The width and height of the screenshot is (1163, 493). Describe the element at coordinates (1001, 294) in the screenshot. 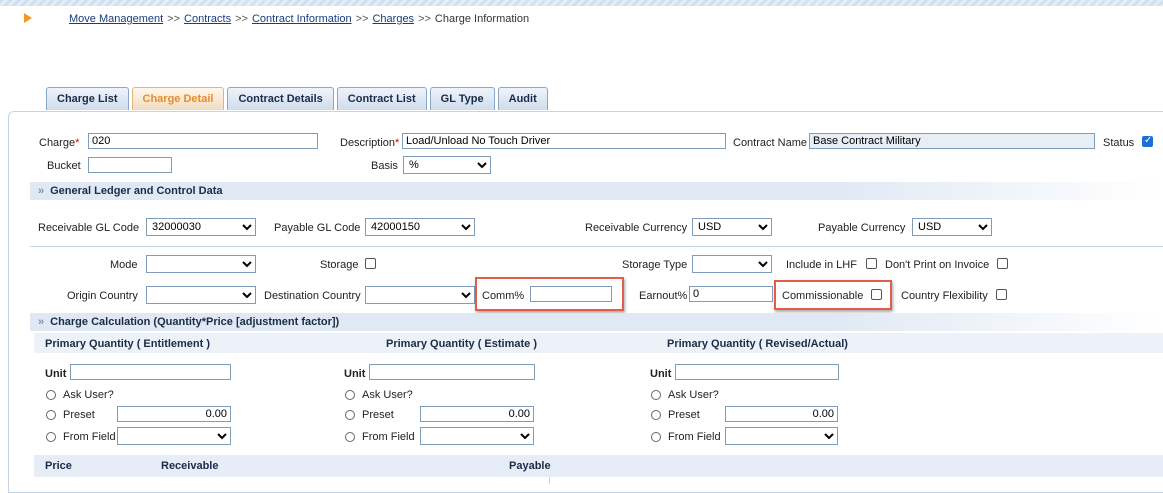

I see `country-flexibility-checkbox` at that location.